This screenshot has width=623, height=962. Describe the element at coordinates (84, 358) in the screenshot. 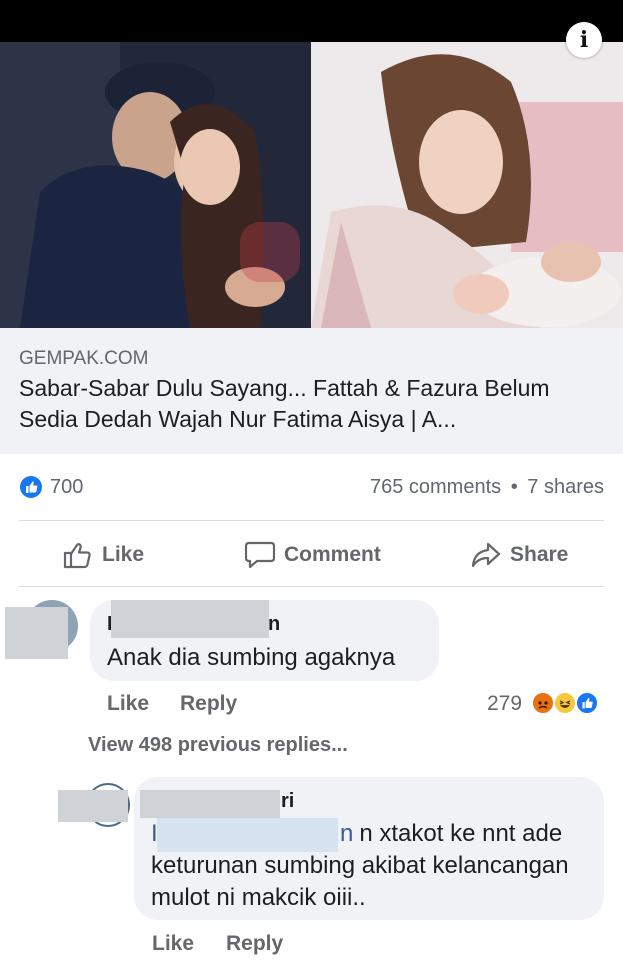

I see `link-domain: GEMPAK.COM` at that location.